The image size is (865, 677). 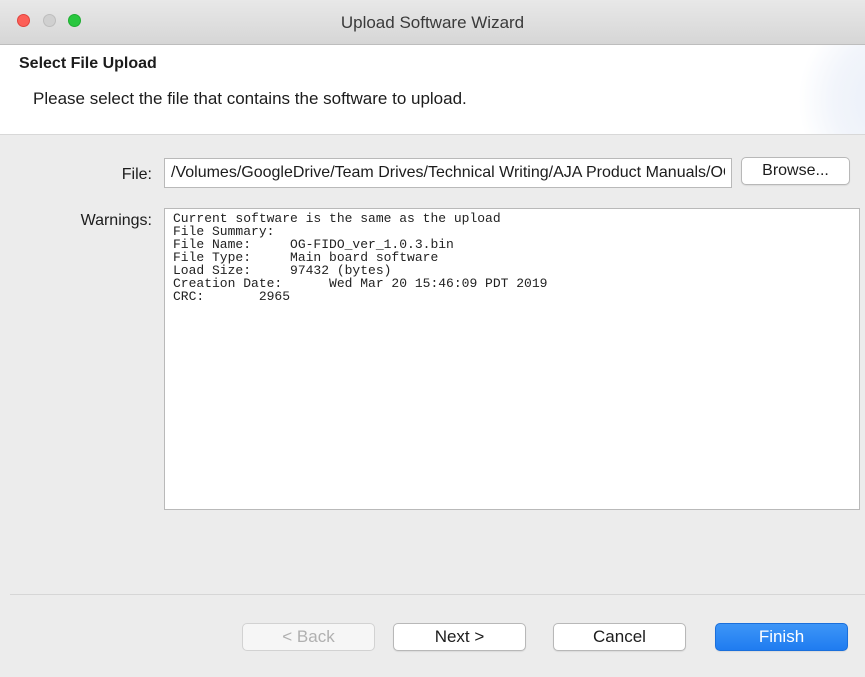 What do you see at coordinates (136, 174) in the screenshot?
I see `file-label: File:` at bounding box center [136, 174].